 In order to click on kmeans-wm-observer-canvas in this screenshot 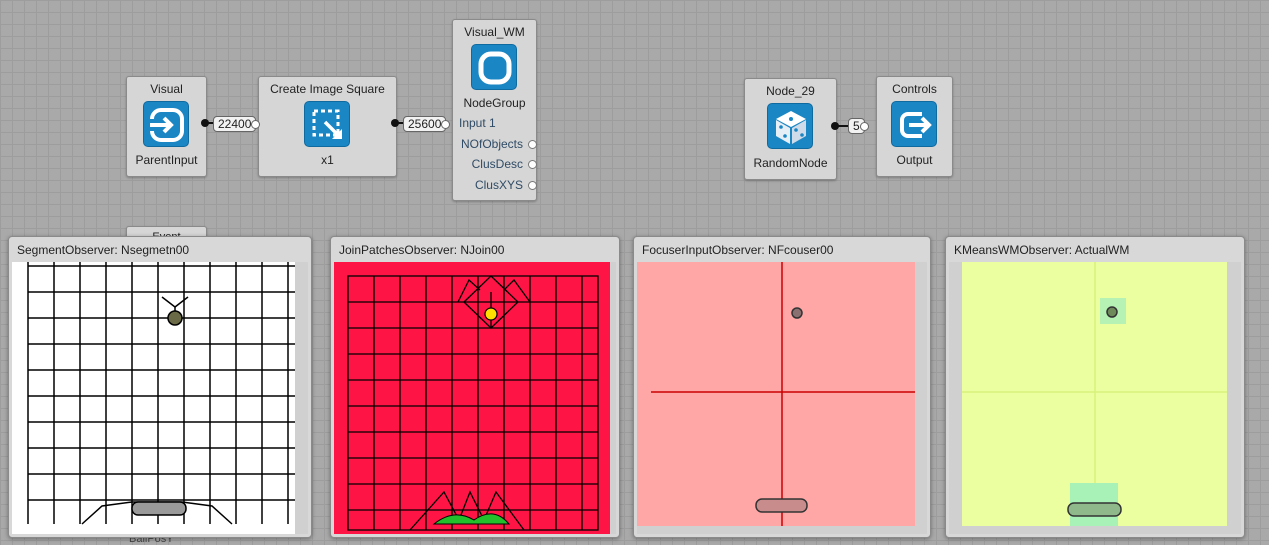, I will do `click(1095, 398)`.